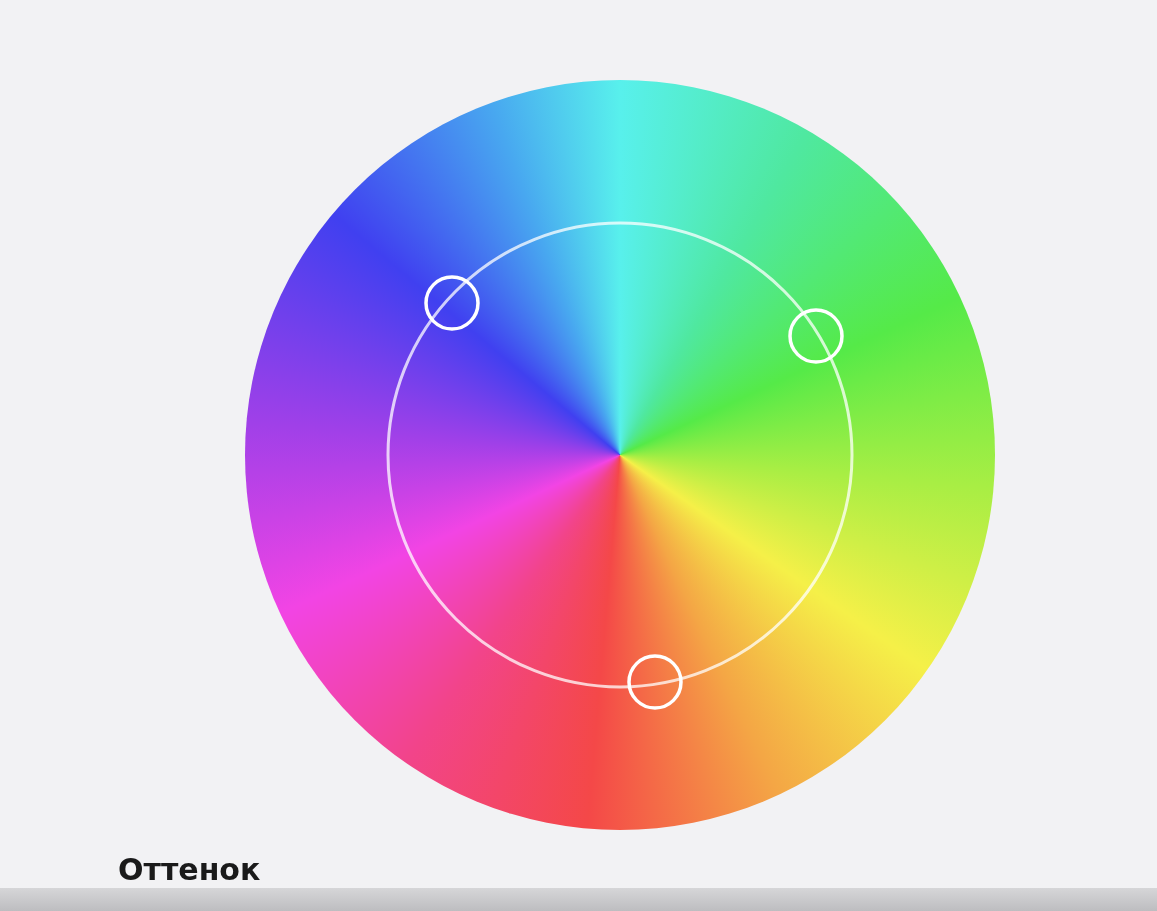  Describe the element at coordinates (189, 870) in the screenshot. I see `section-title: Оттенок` at that location.